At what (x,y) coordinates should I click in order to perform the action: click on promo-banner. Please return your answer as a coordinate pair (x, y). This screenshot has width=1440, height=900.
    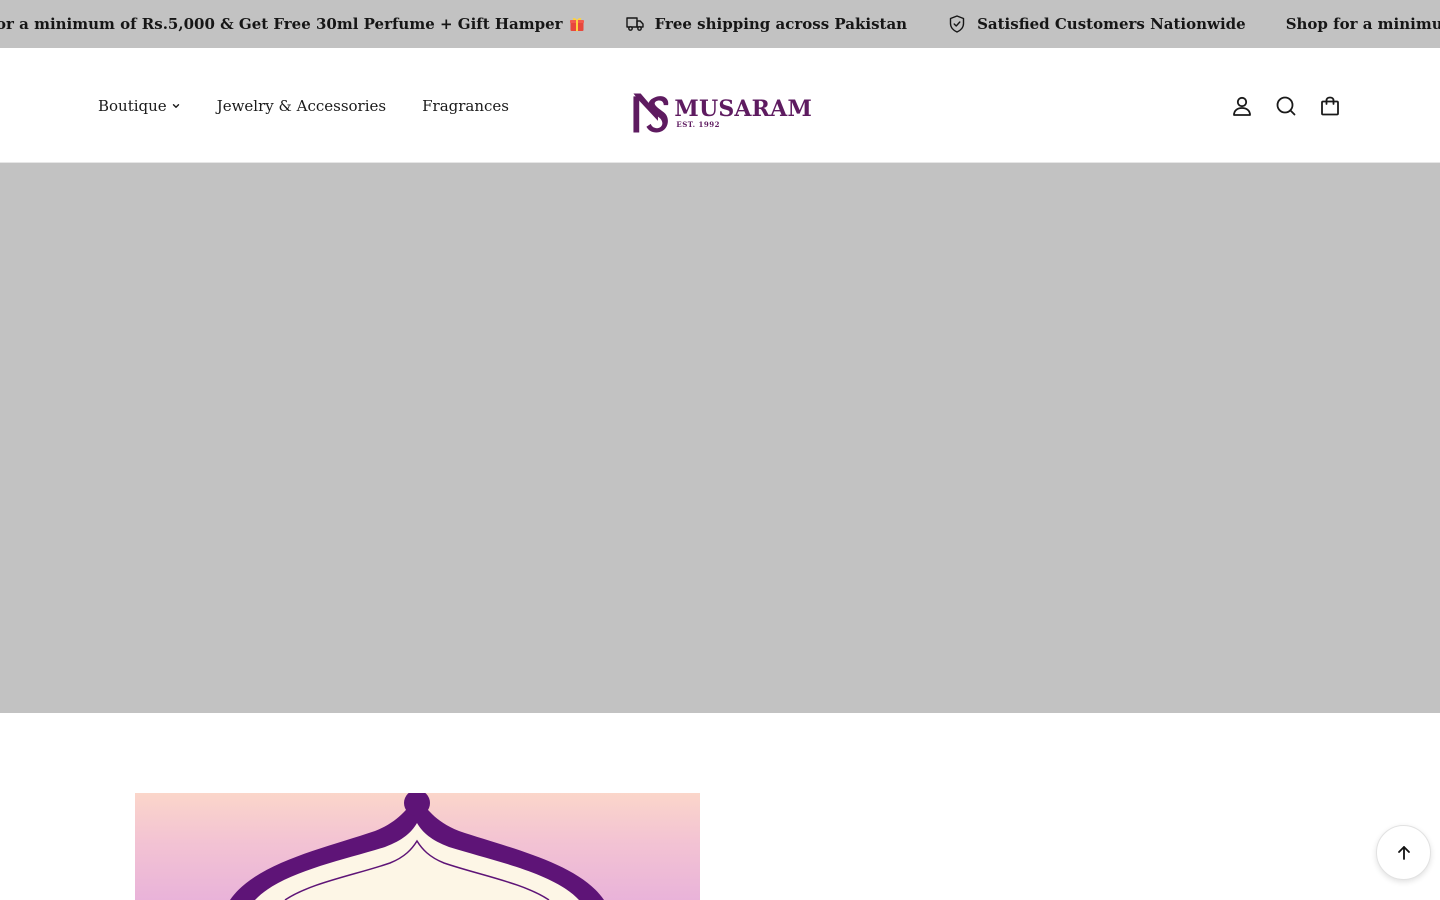
    Looking at the image, I should click on (417, 846).